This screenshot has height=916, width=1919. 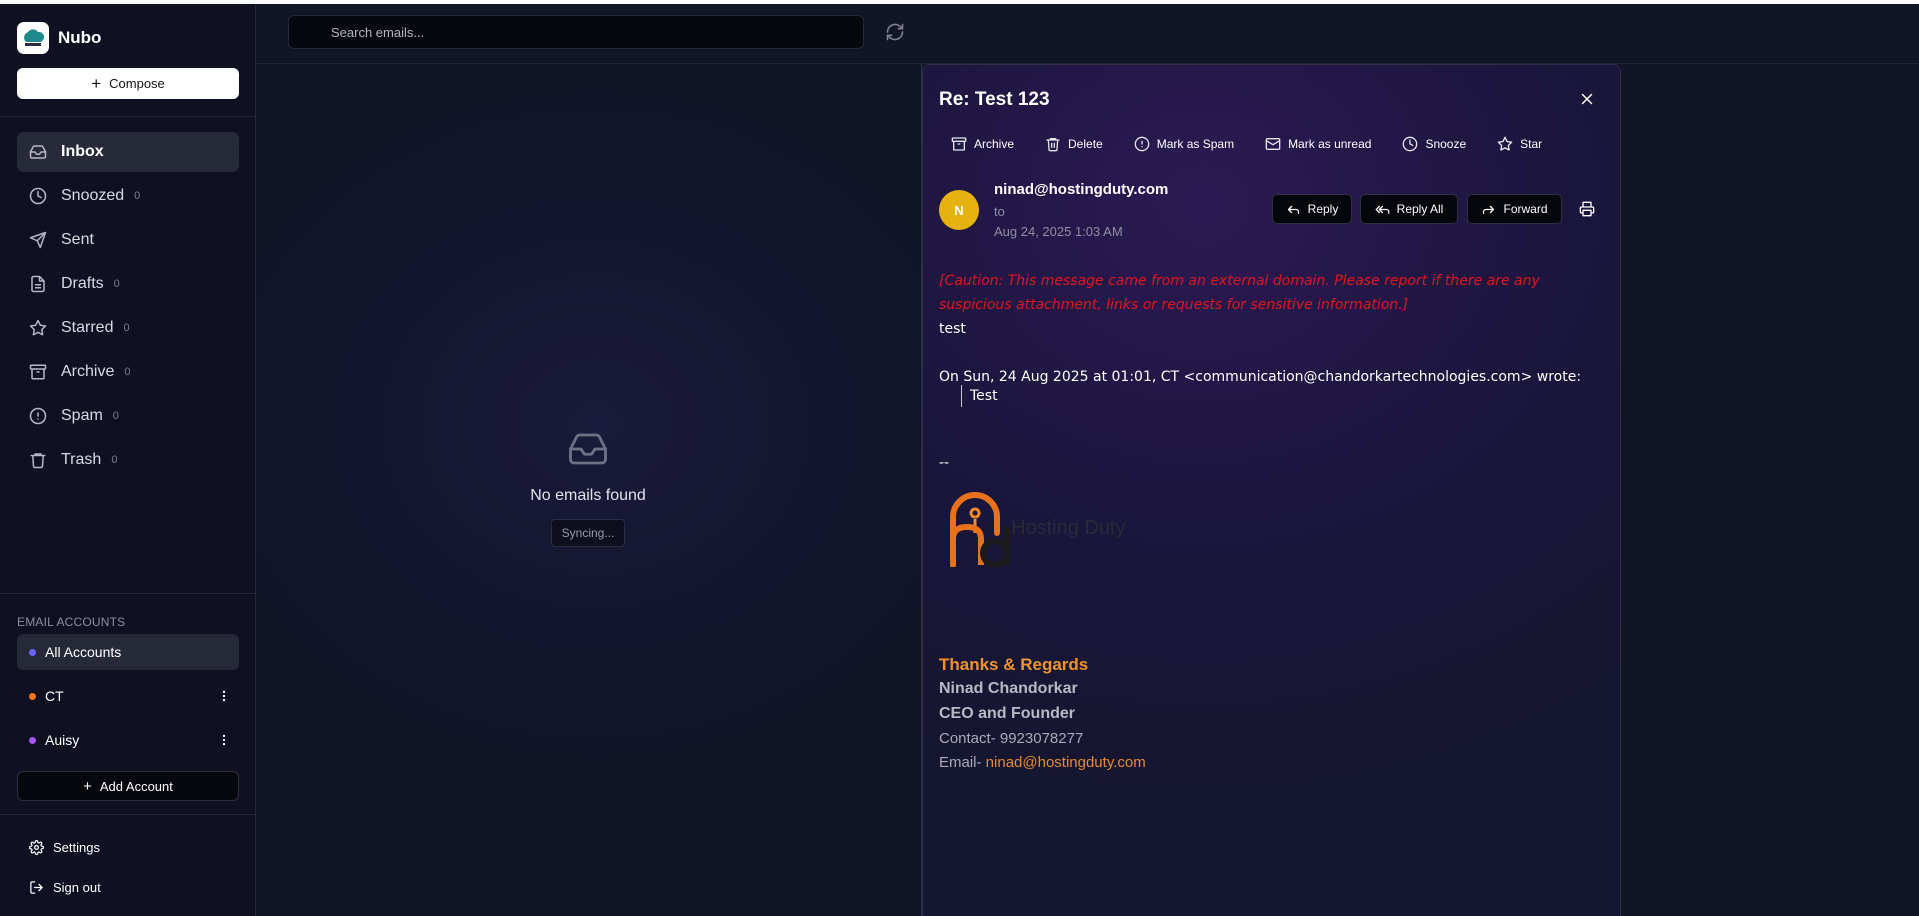 I want to click on search-box, so click(x=576, y=32).